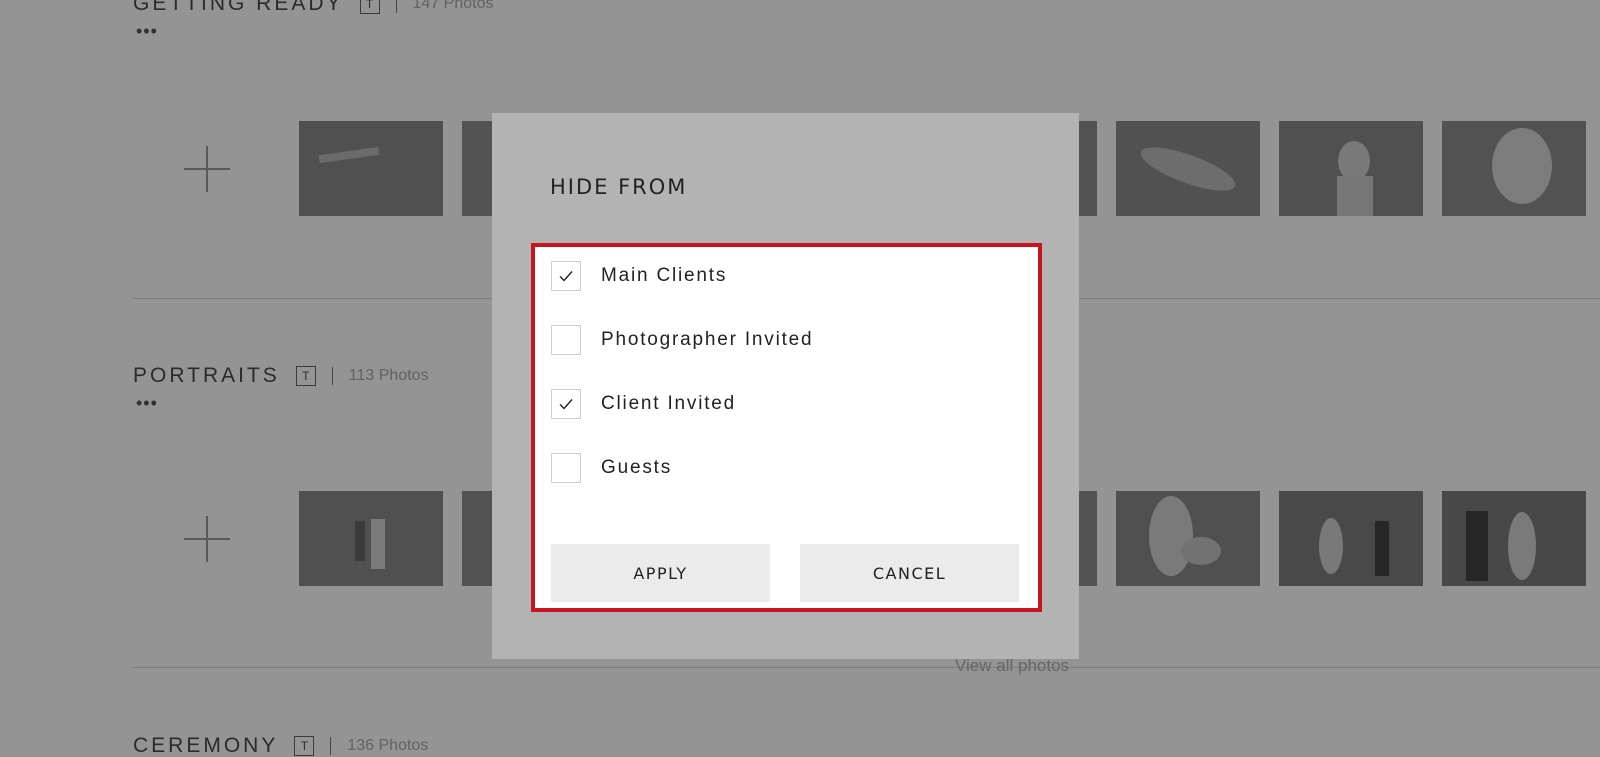 The image size is (1600, 757). I want to click on option-main-clients: Main Clients, so click(639, 276).